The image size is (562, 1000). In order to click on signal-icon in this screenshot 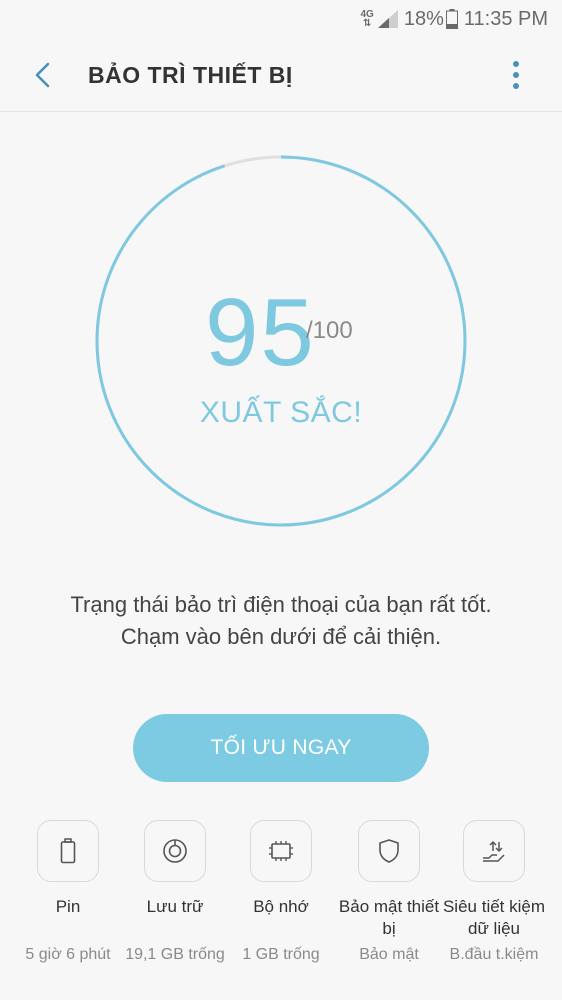, I will do `click(387, 19)`.